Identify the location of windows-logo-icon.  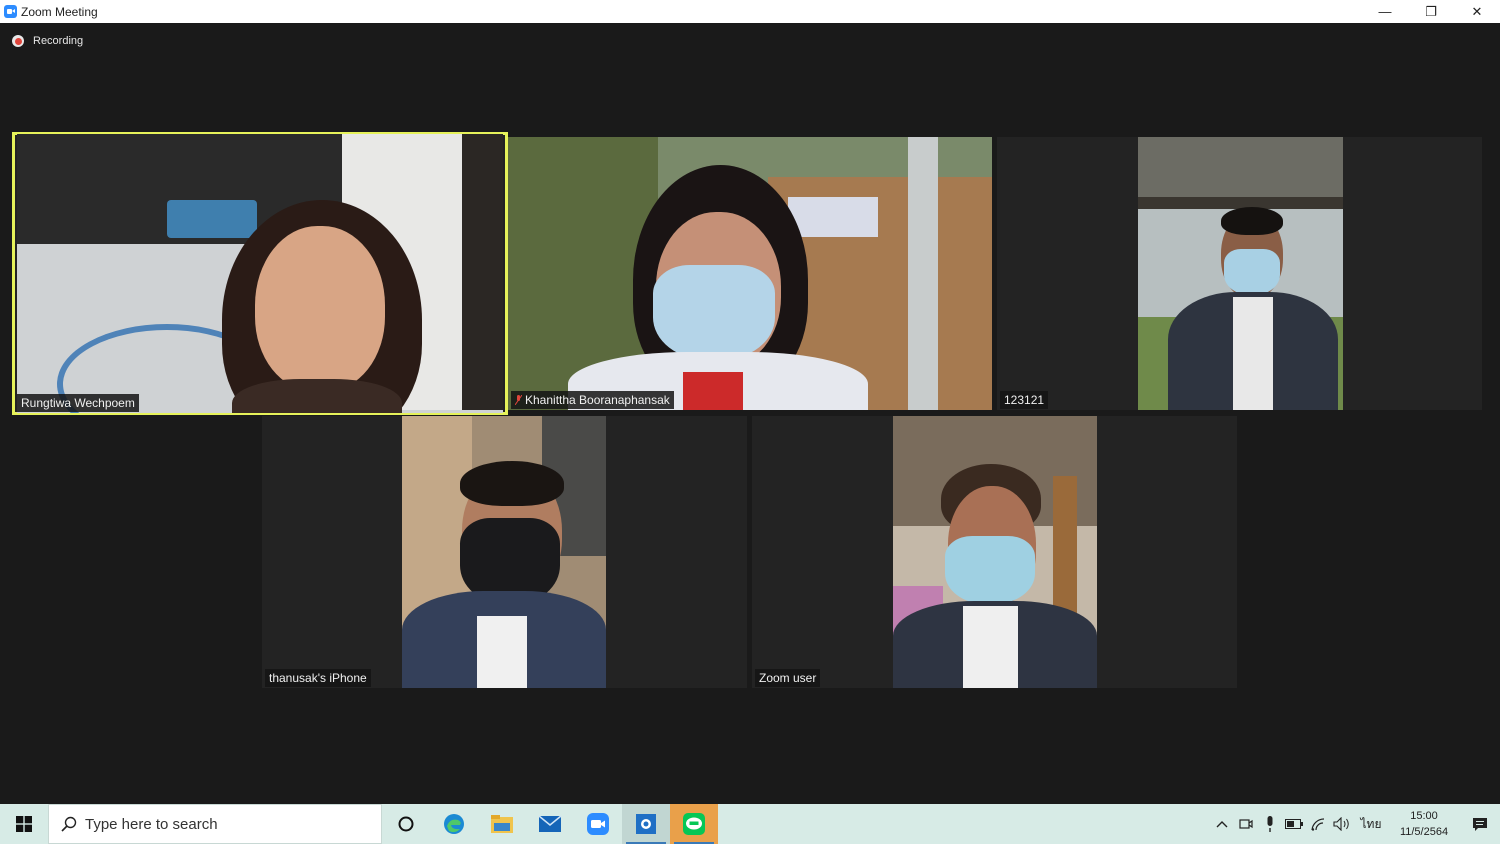
(24, 824).